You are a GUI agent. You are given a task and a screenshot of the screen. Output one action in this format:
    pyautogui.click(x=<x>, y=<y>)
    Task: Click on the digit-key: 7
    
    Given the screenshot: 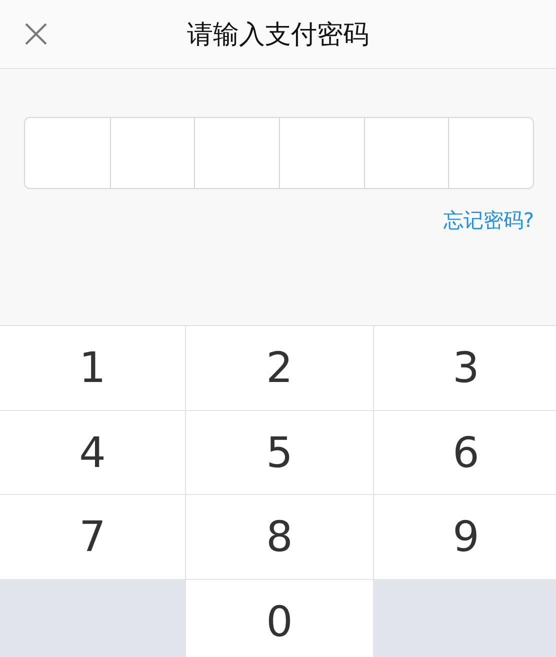 What is the action you would take?
    pyautogui.click(x=92, y=536)
    